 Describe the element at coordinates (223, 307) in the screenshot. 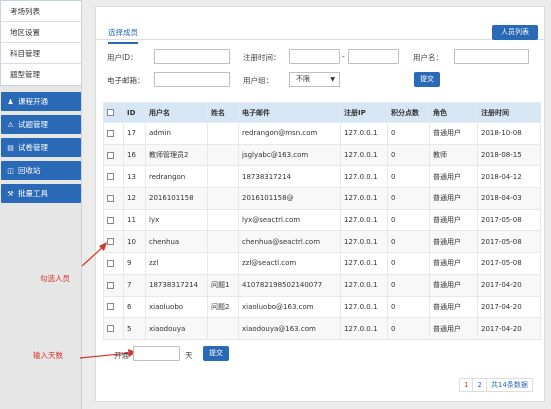

I see `cell-name: 问题2` at that location.